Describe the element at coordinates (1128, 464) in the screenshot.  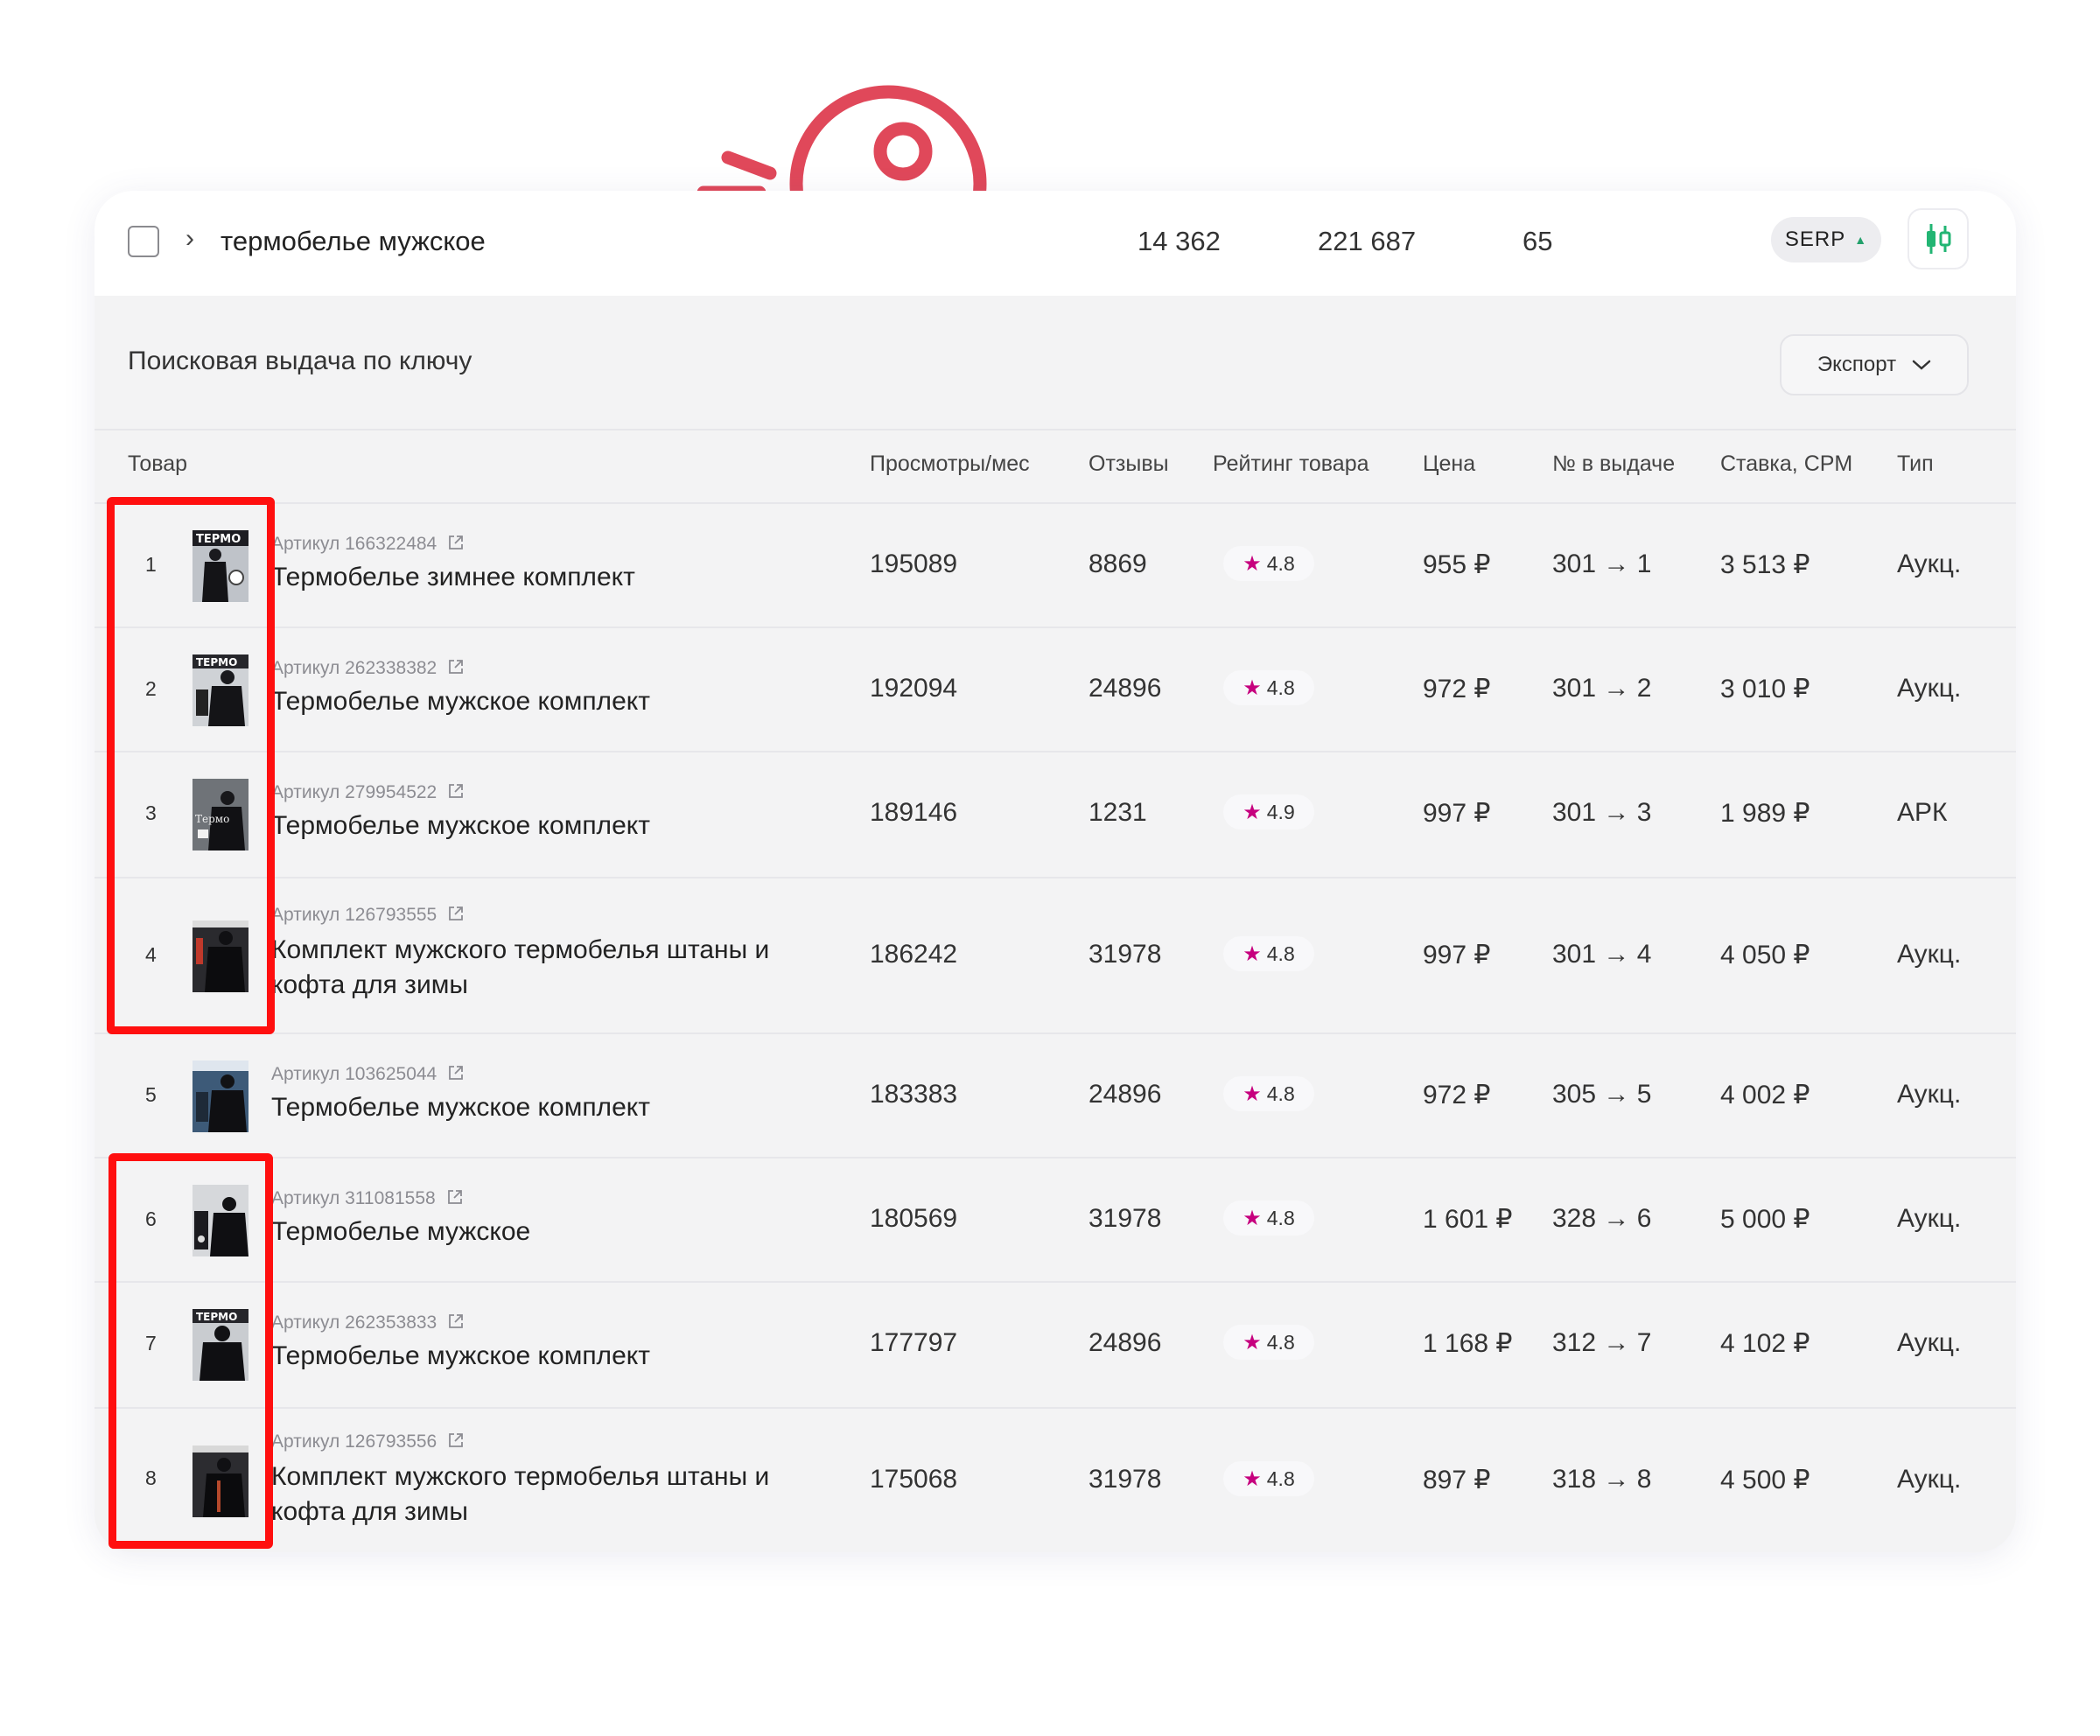
I see `col-reviews: Отзывы` at that location.